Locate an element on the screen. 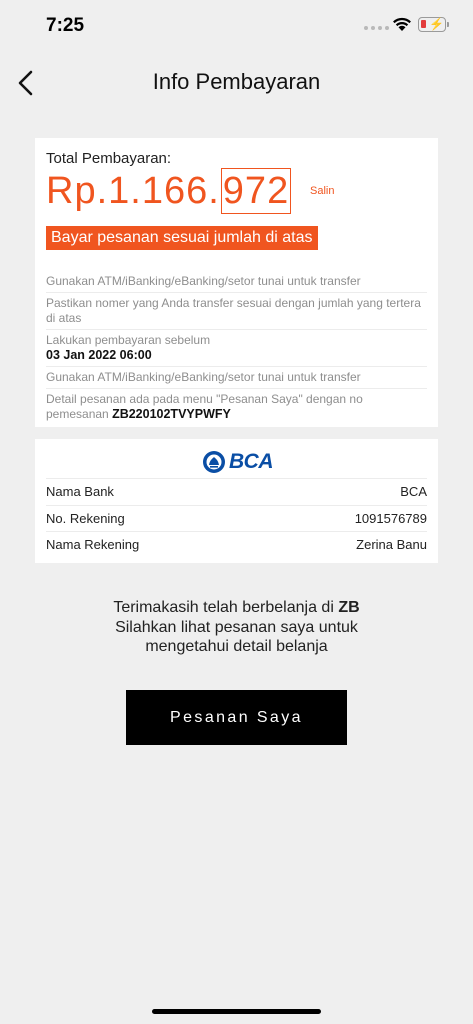  bca-logo: BCA is located at coordinates (238, 462).